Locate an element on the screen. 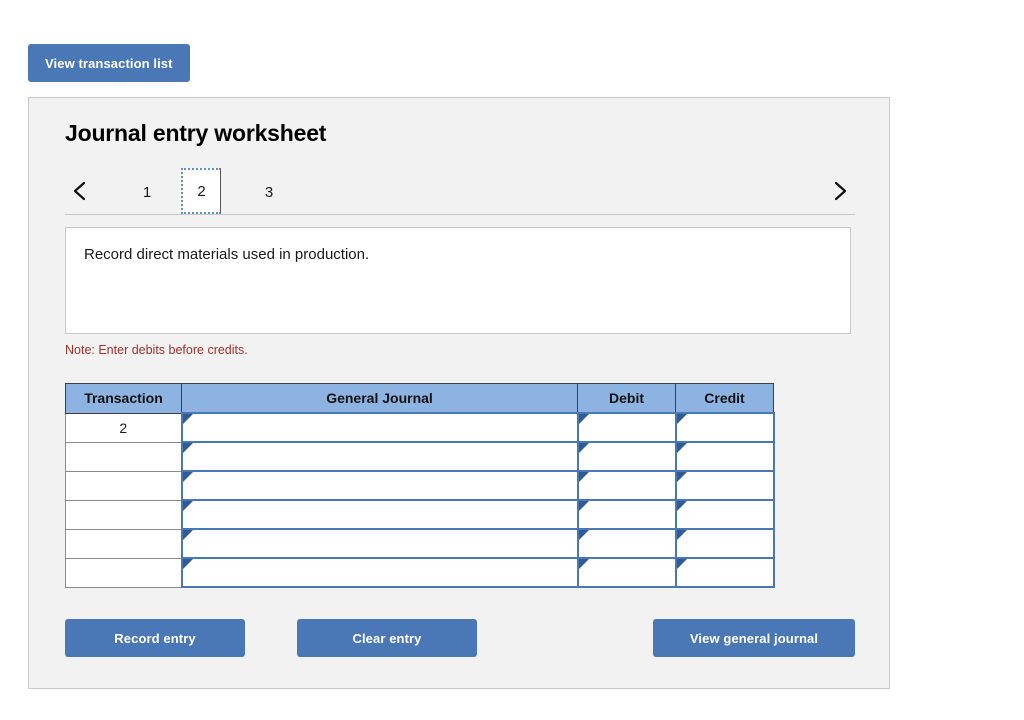 This screenshot has width=1024, height=720. chevron-right-icon is located at coordinates (840, 191).